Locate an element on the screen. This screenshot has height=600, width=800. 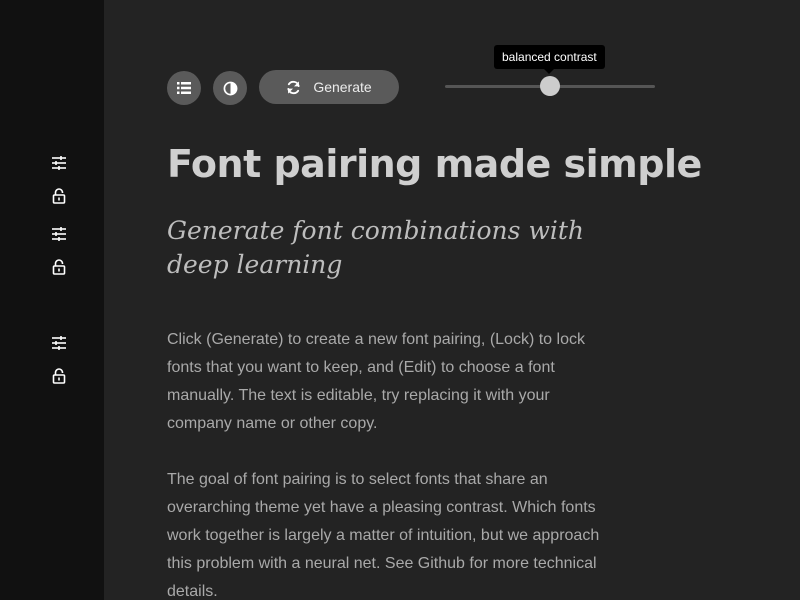
list-icon is located at coordinates (184, 88).